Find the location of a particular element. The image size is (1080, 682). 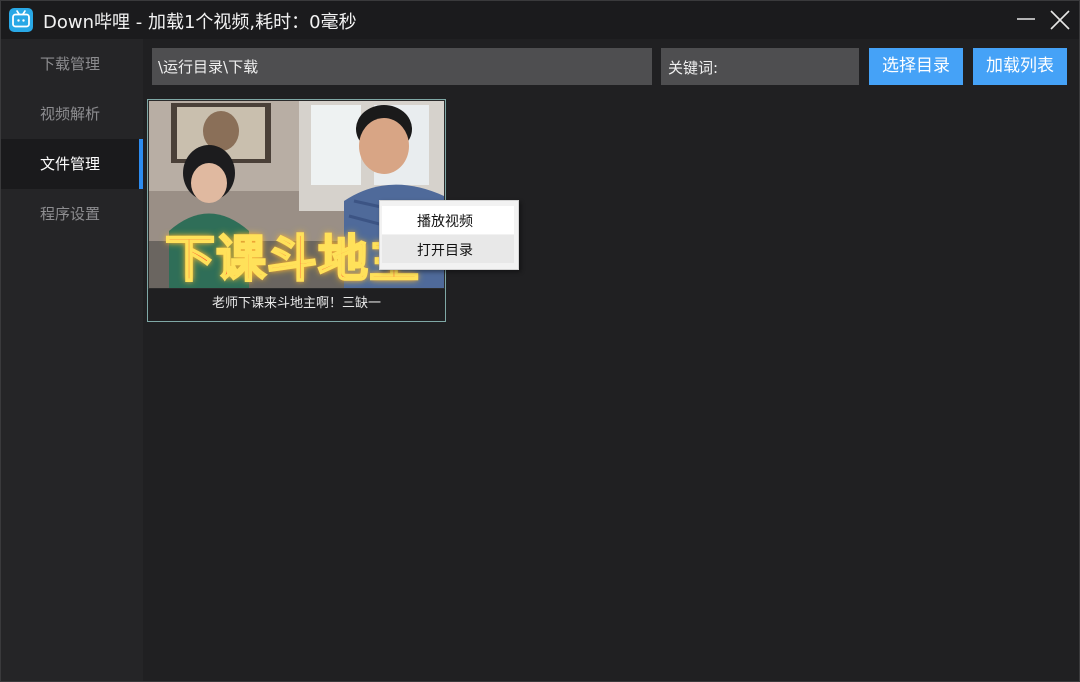

sidebar-item-label: 文件管理 is located at coordinates (70, 164).